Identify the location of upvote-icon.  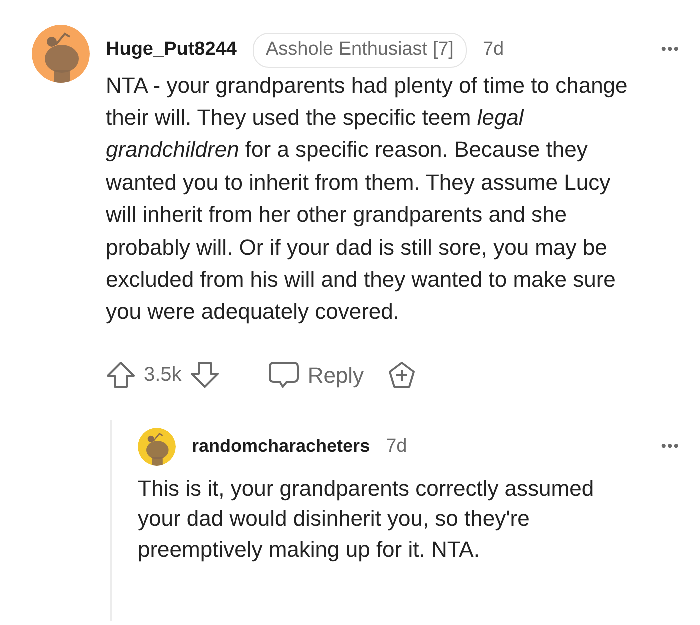
(121, 375).